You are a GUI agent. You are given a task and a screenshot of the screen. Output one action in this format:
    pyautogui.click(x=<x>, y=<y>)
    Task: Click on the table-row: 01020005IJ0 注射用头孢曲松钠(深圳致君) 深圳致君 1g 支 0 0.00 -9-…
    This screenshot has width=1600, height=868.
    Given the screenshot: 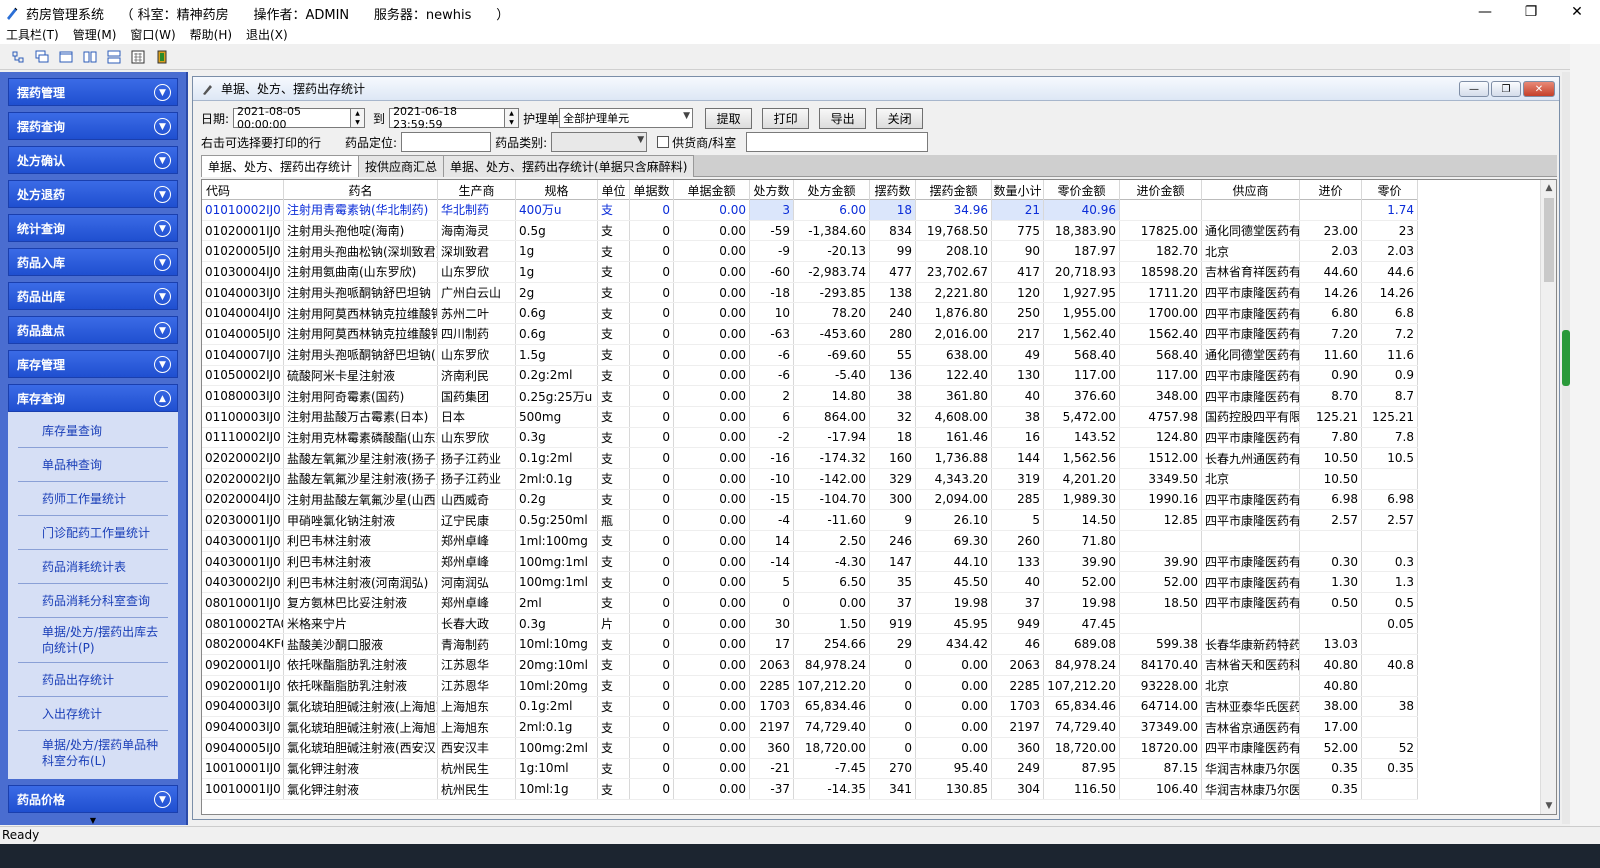 What is the action you would take?
    pyautogui.click(x=810, y=252)
    